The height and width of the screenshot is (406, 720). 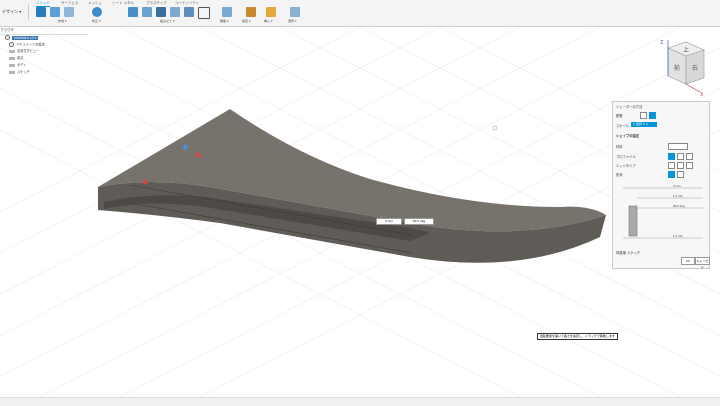 I want to click on row-label: スケール, so click(x=623, y=126).